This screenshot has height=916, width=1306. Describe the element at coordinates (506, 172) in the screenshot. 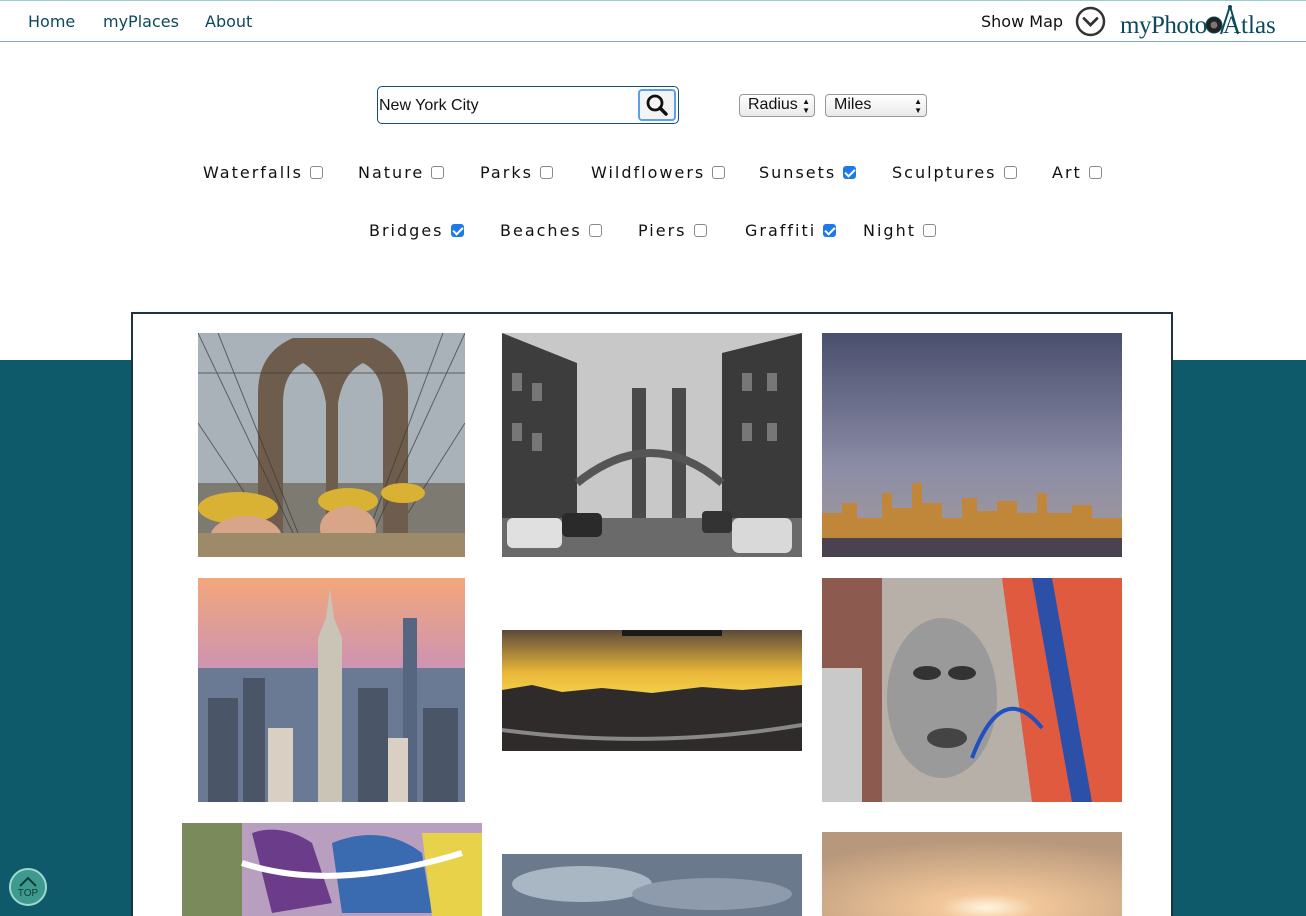

I see `category-label: Parks` at that location.